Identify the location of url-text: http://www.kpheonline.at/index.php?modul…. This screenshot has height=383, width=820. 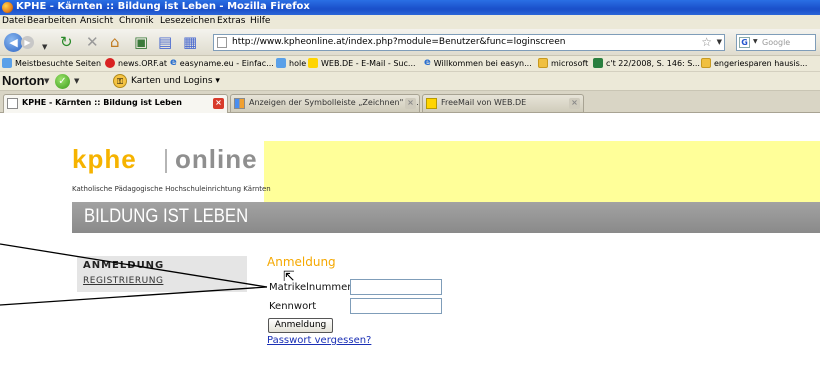
(398, 42).